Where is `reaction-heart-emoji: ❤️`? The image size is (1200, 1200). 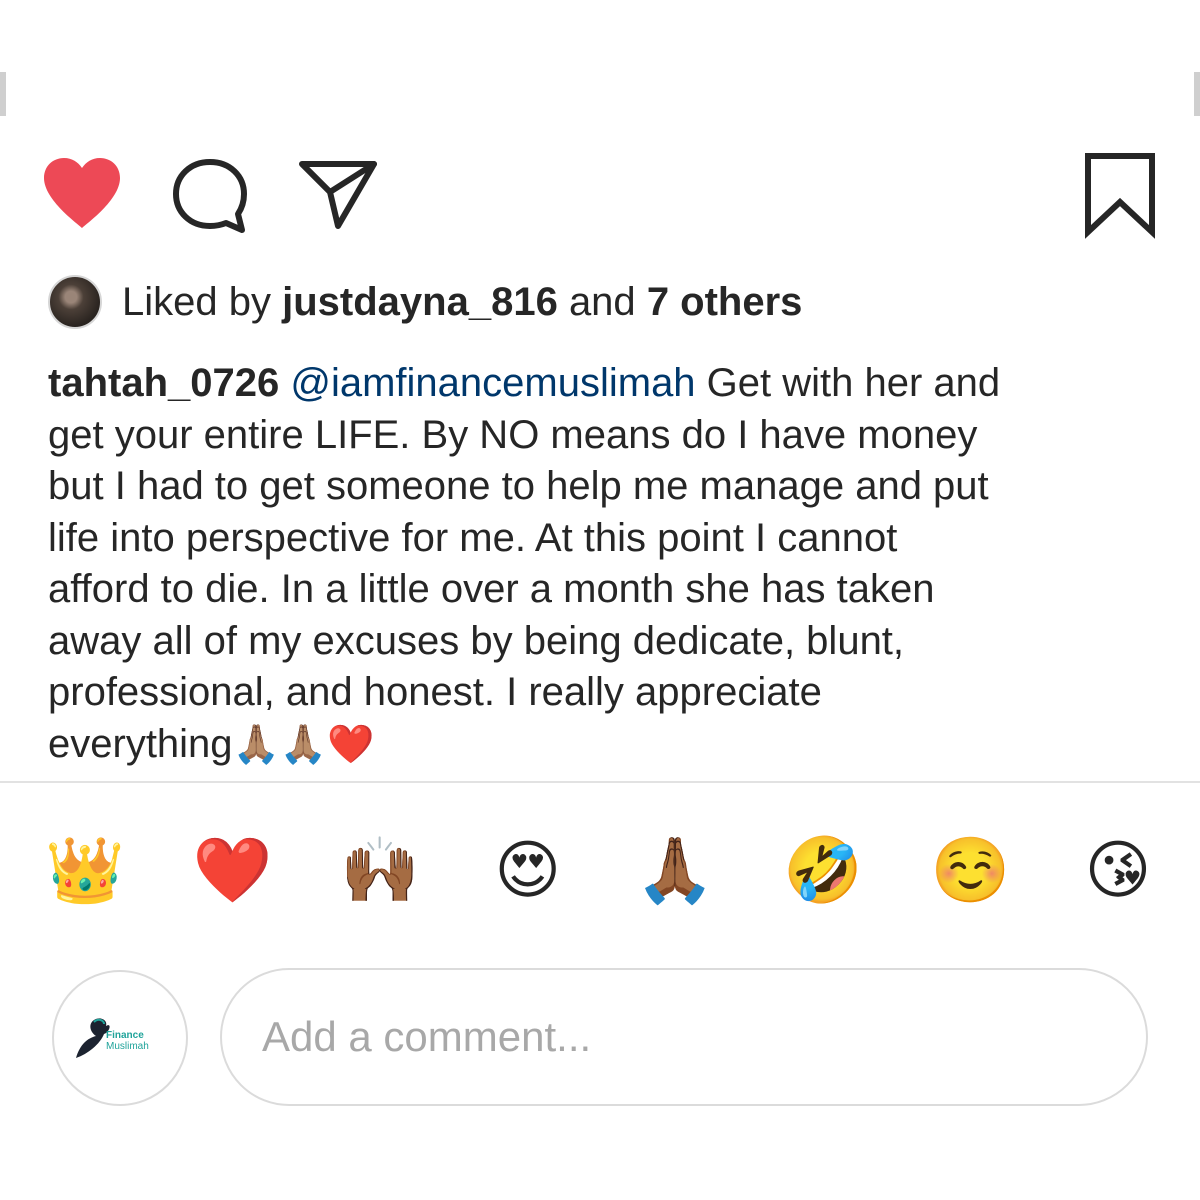 reaction-heart-emoji: ❤️ is located at coordinates (233, 870).